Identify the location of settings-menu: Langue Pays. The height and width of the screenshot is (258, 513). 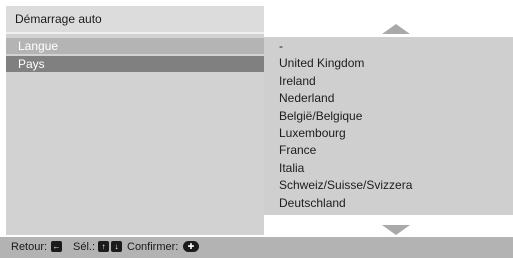
(135, 56).